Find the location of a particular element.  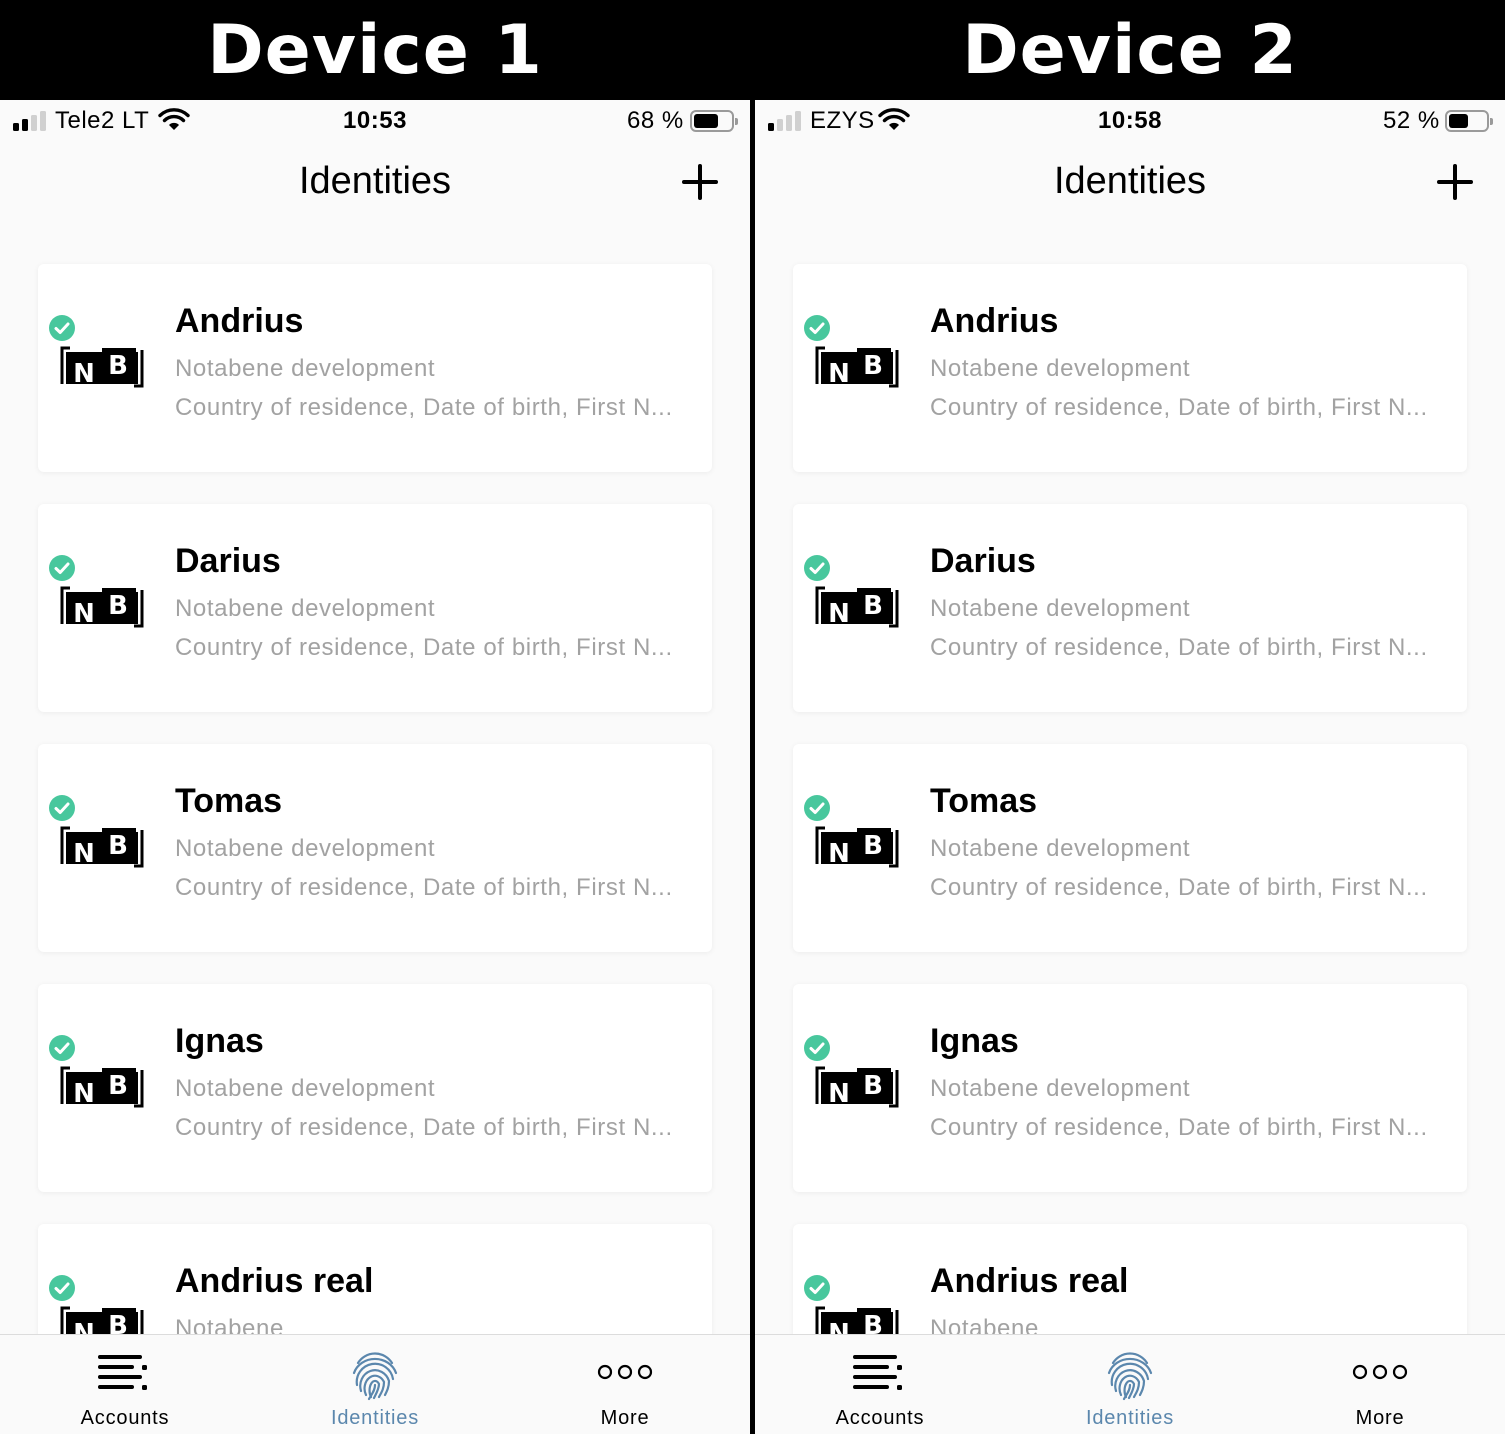

battery-percentage: 68 % is located at coordinates (655, 120).